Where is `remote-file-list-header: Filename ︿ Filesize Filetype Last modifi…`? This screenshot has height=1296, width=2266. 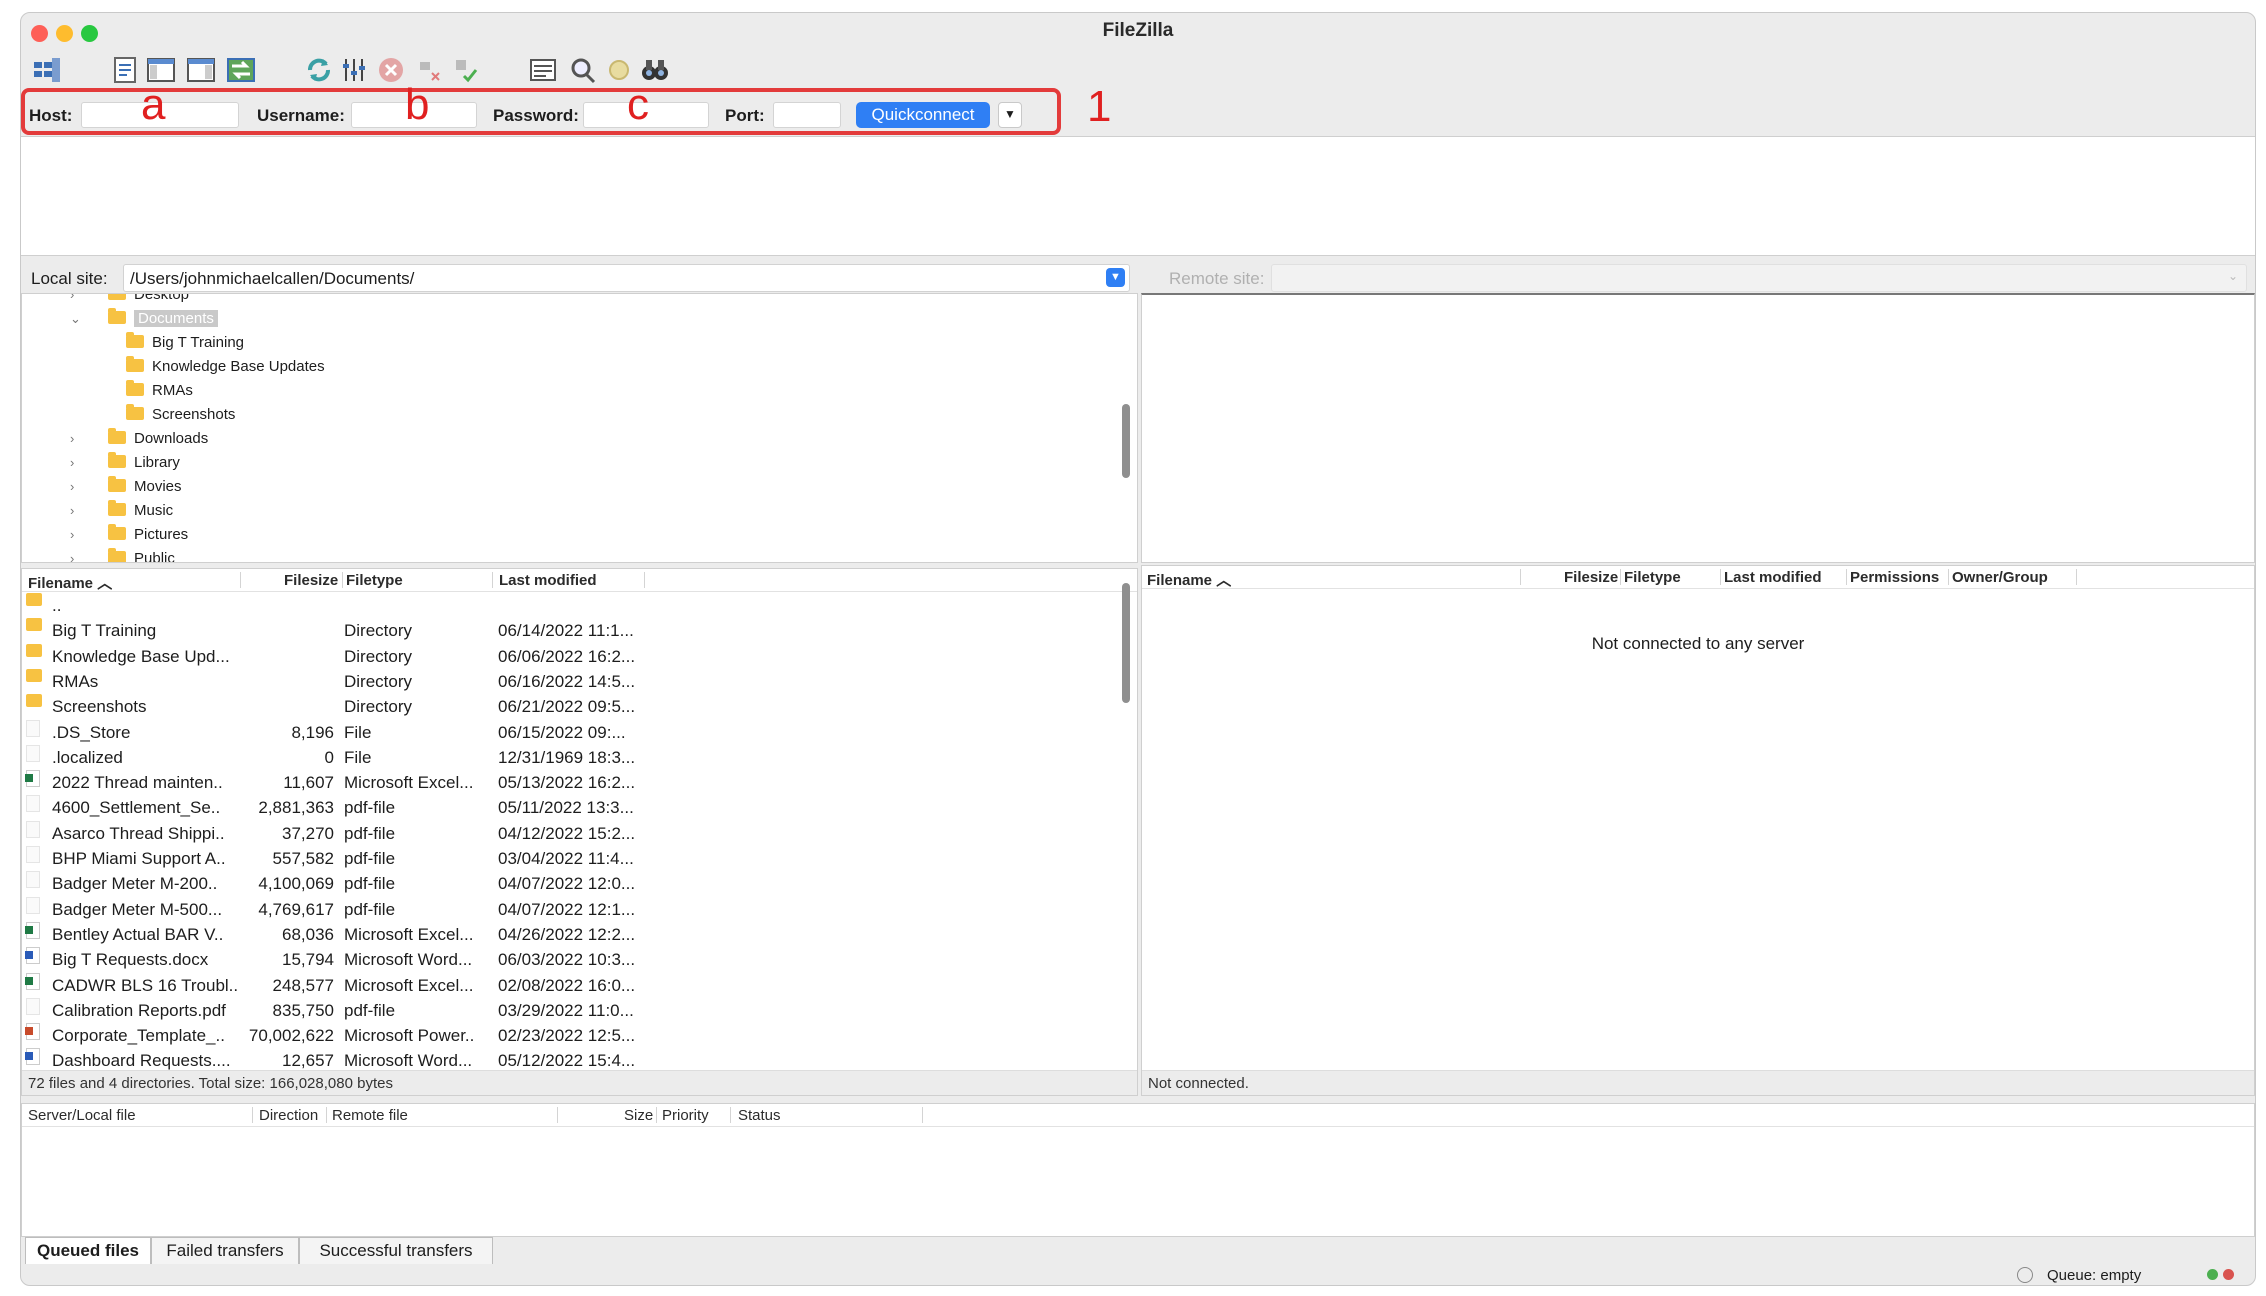 remote-file-list-header: Filename ︿ Filesize Filetype Last modifi… is located at coordinates (1698, 577).